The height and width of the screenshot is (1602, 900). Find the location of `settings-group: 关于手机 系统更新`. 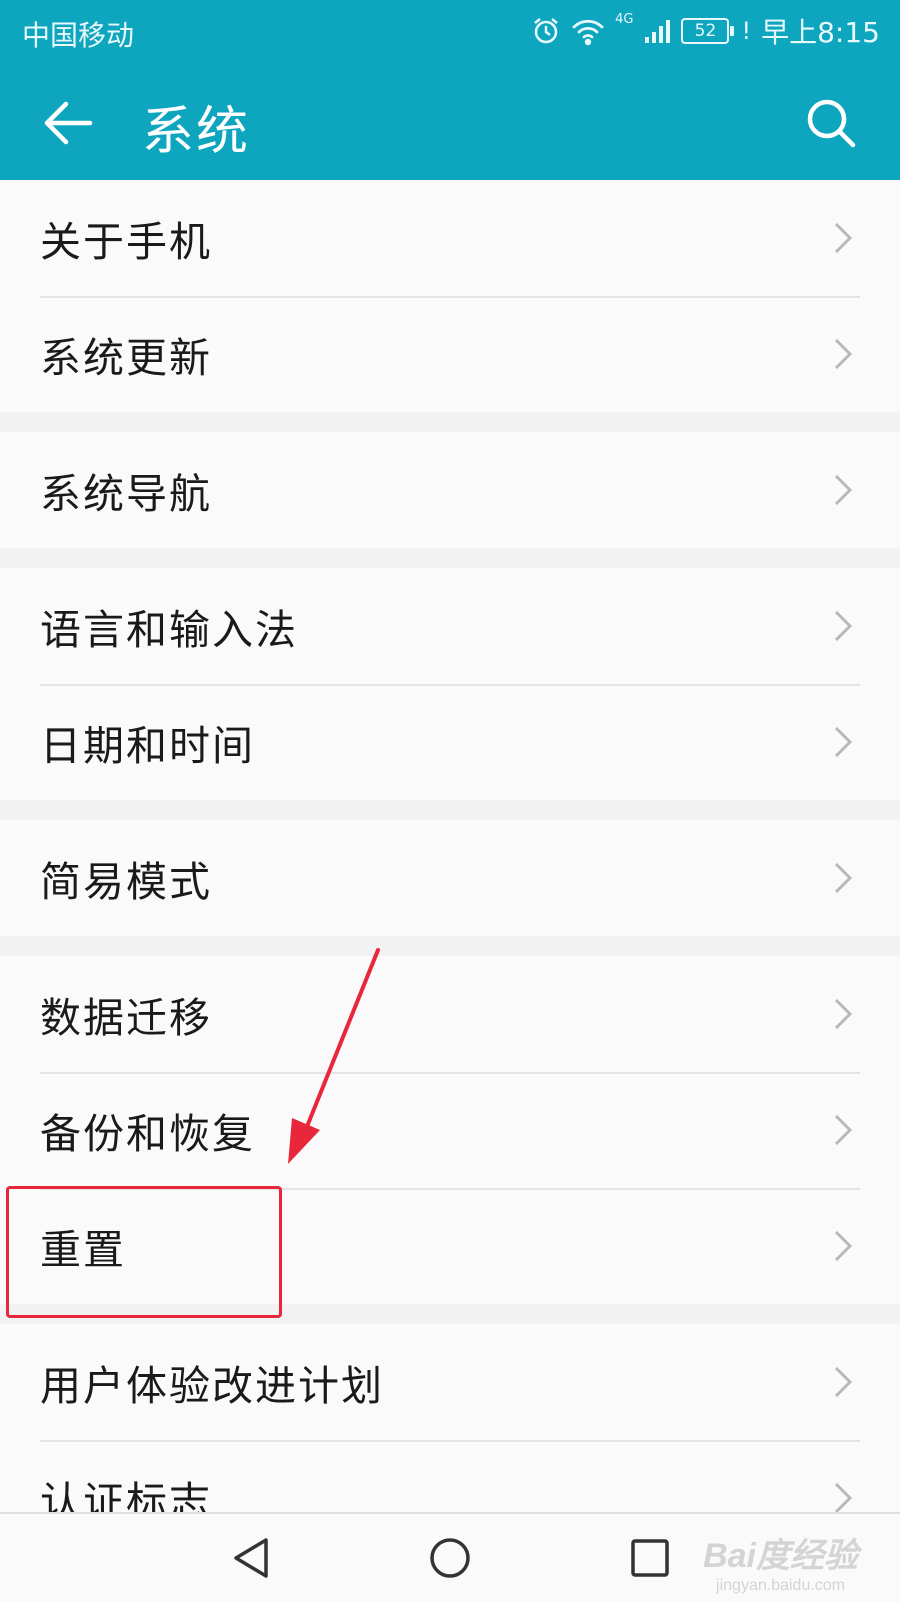

settings-group: 关于手机 系统更新 is located at coordinates (450, 296).